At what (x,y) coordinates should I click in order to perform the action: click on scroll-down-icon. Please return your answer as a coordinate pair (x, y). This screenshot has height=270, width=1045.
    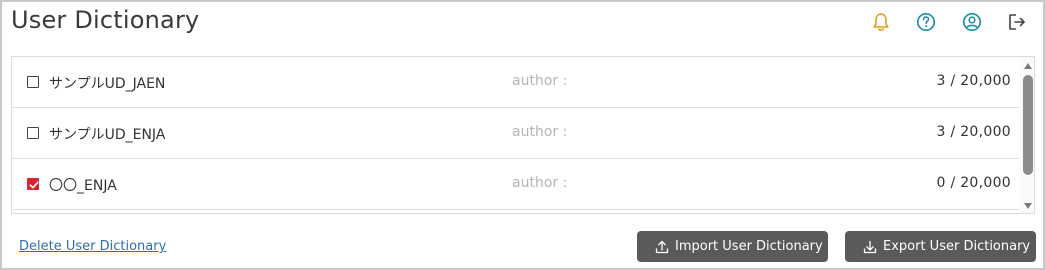
    Looking at the image, I should click on (1028, 206).